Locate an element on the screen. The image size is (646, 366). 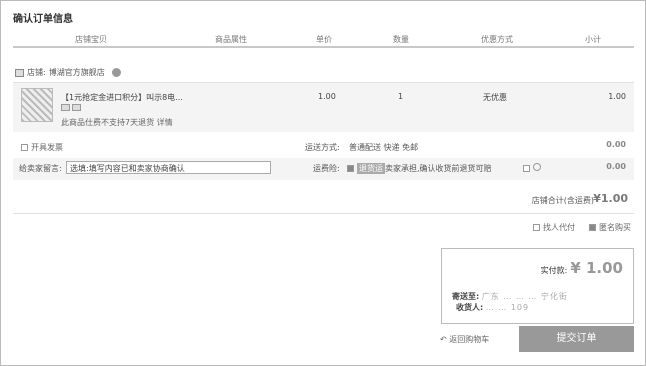
message-input: 选填:填写内容已和卖家协商确认 is located at coordinates (168, 167).